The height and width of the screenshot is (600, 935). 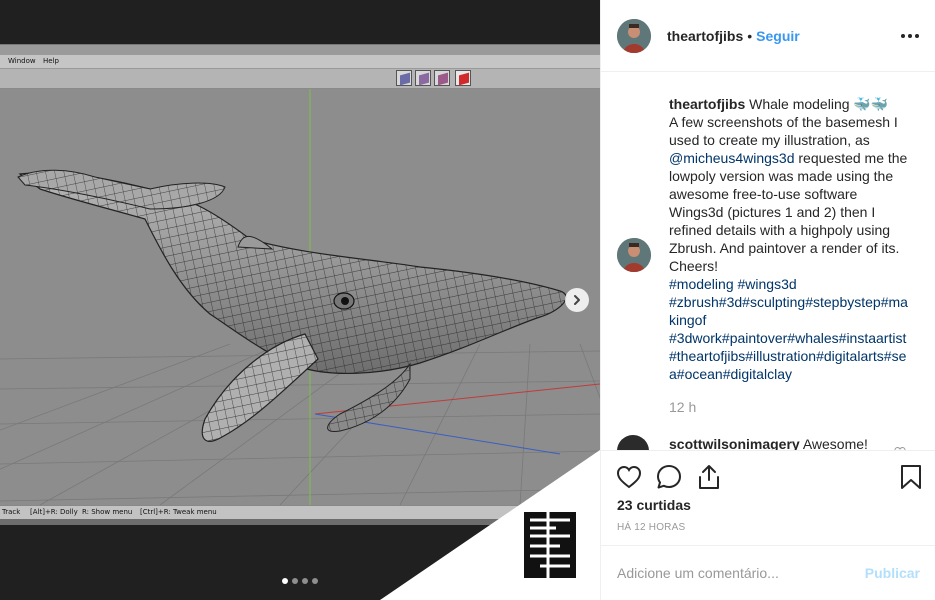 What do you see at coordinates (300, 522) in the screenshot?
I see `app-bottom-bar` at bounding box center [300, 522].